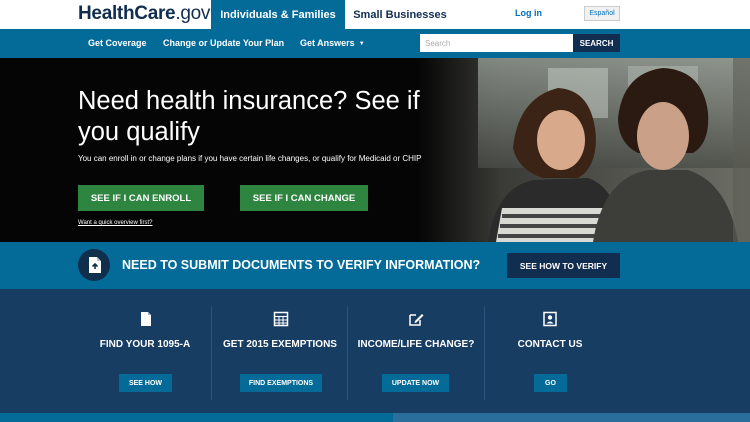  Describe the element at coordinates (415, 383) in the screenshot. I see `update-now-button: UPDATE NOW` at that location.